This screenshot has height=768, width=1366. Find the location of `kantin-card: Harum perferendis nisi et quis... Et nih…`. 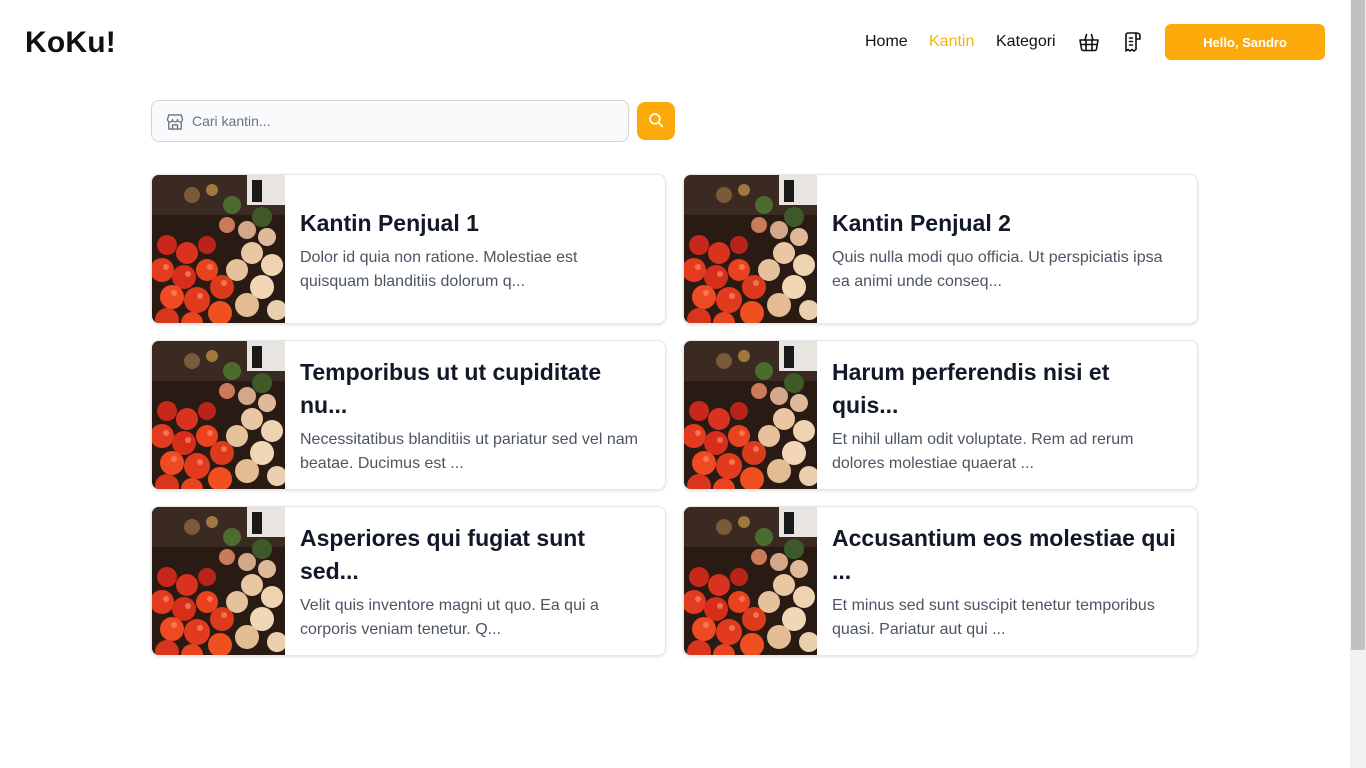

kantin-card: Harum perferendis nisi et quis... Et nih… is located at coordinates (940, 415).